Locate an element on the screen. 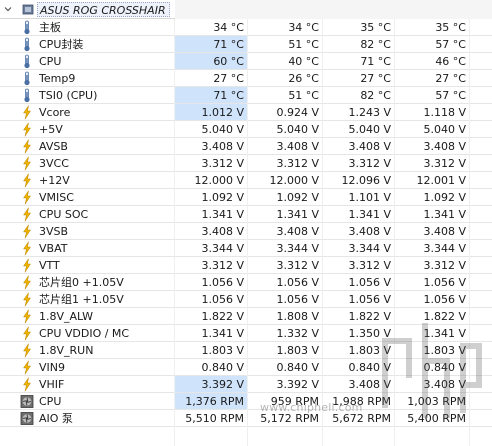 This screenshot has width=492, height=446. thermometer-icon is located at coordinates (27, 95).